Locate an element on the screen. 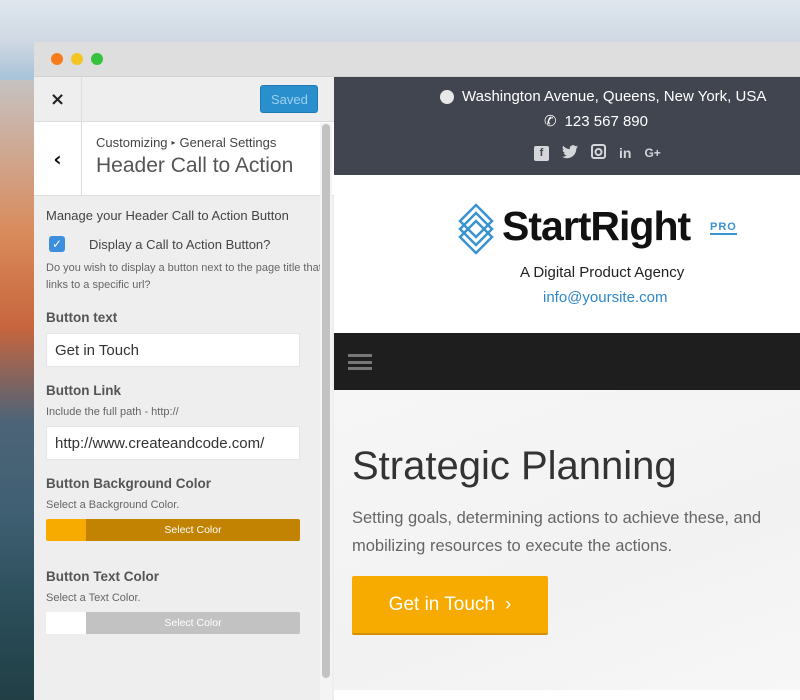 The height and width of the screenshot is (700, 800). facebook-icon: f is located at coordinates (541, 153).